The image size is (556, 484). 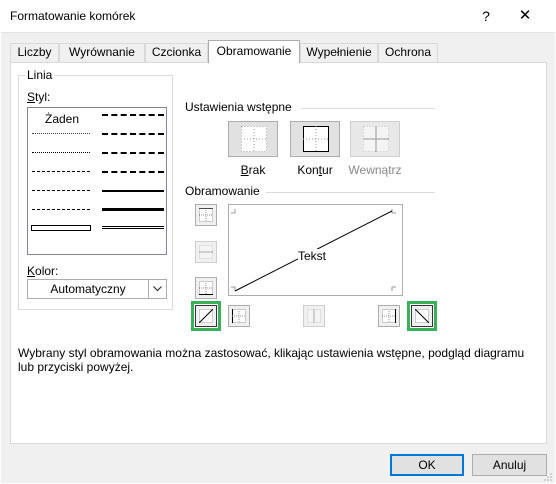 I want to click on preset-none-label: Brak, so click(x=253, y=170).